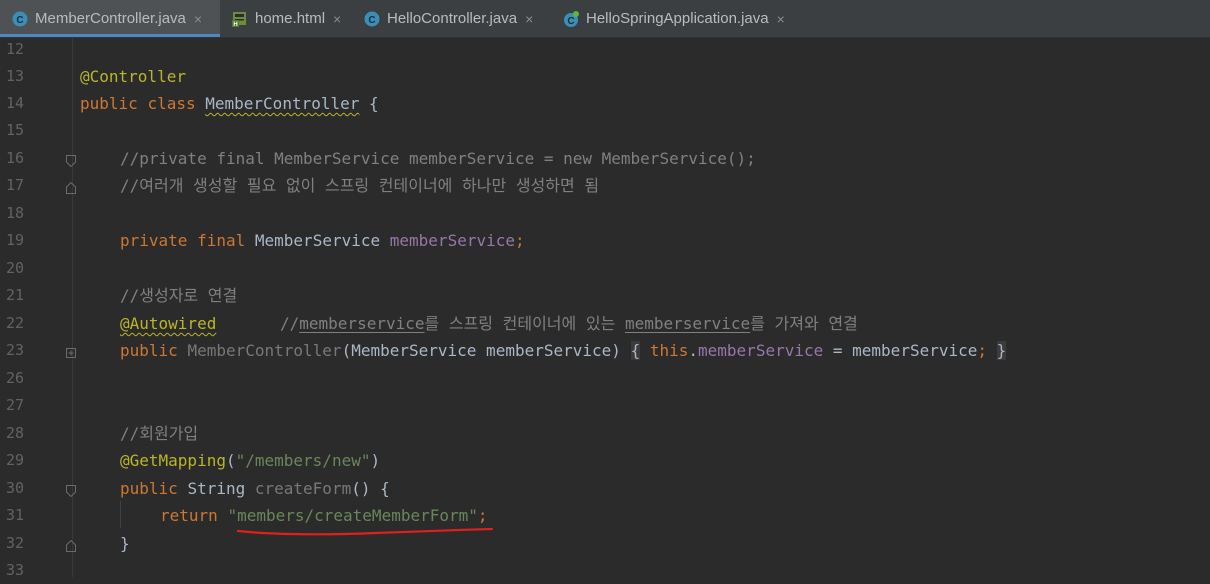  I want to click on line-number: 30, so click(15, 488).